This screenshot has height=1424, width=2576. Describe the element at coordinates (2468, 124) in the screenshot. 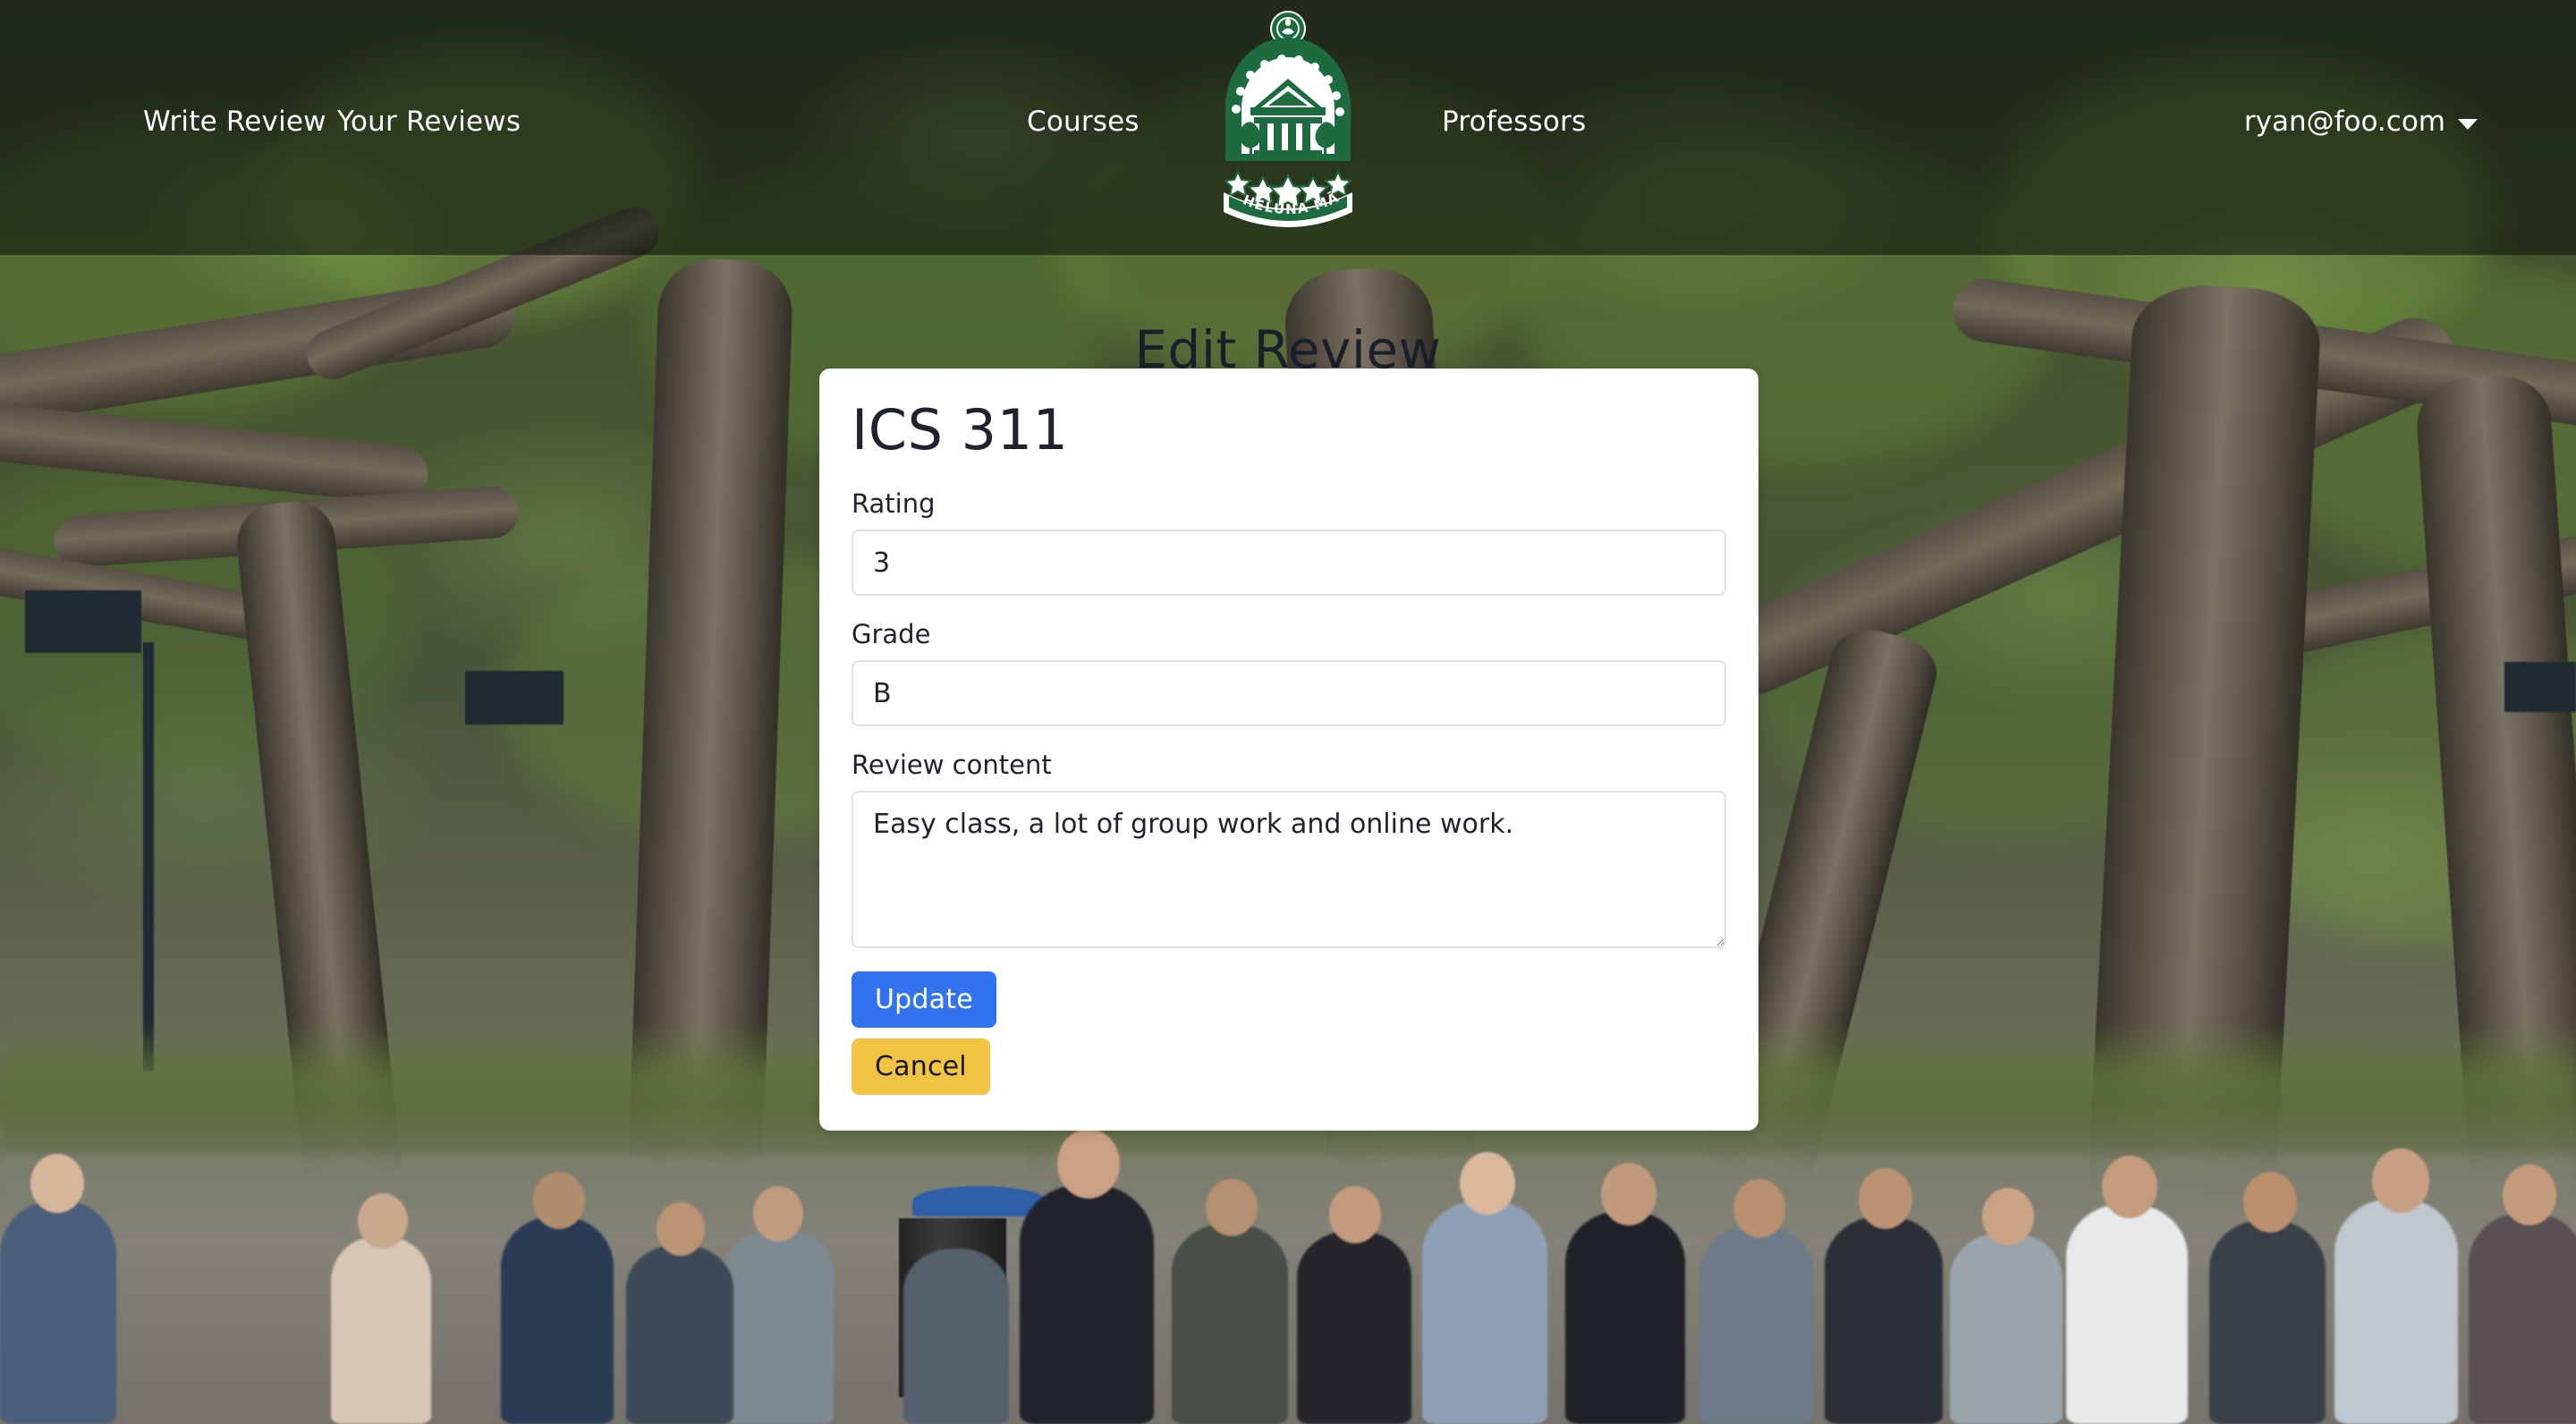

I see `chevron-down-icon` at that location.